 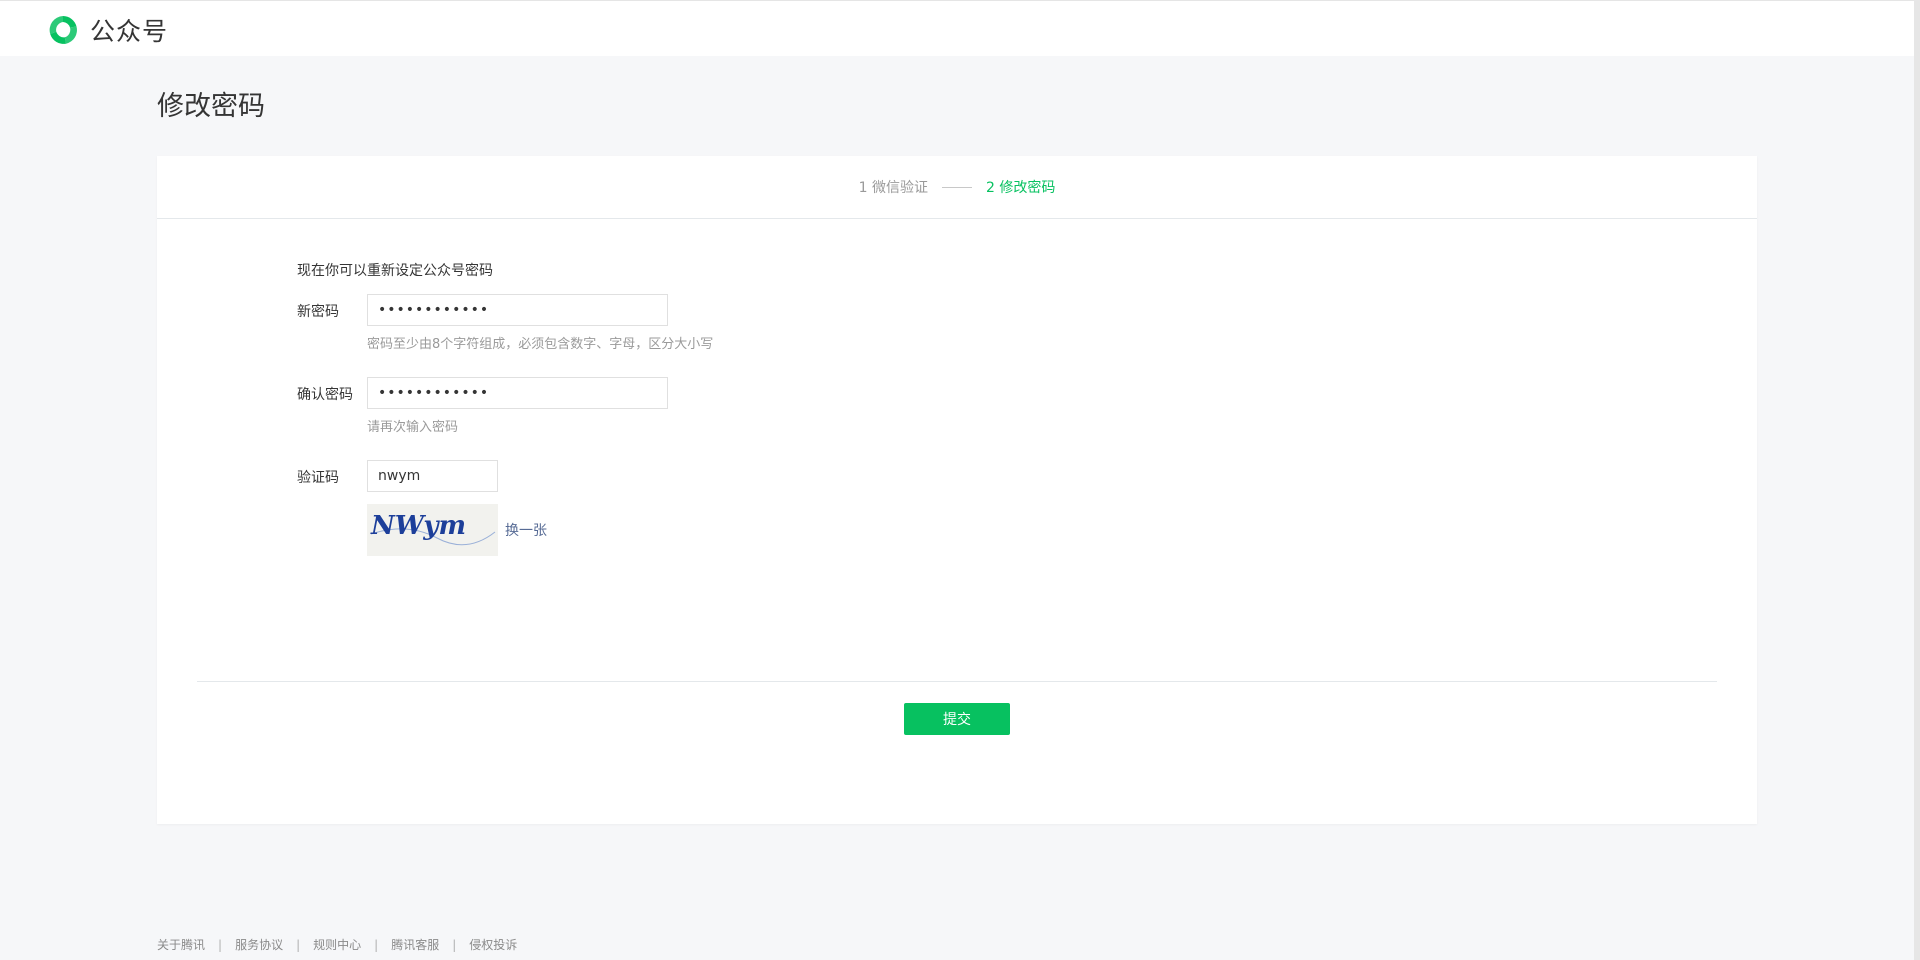 What do you see at coordinates (893, 188) in the screenshot?
I see `step-wechat-verify: 1 微信验证` at bounding box center [893, 188].